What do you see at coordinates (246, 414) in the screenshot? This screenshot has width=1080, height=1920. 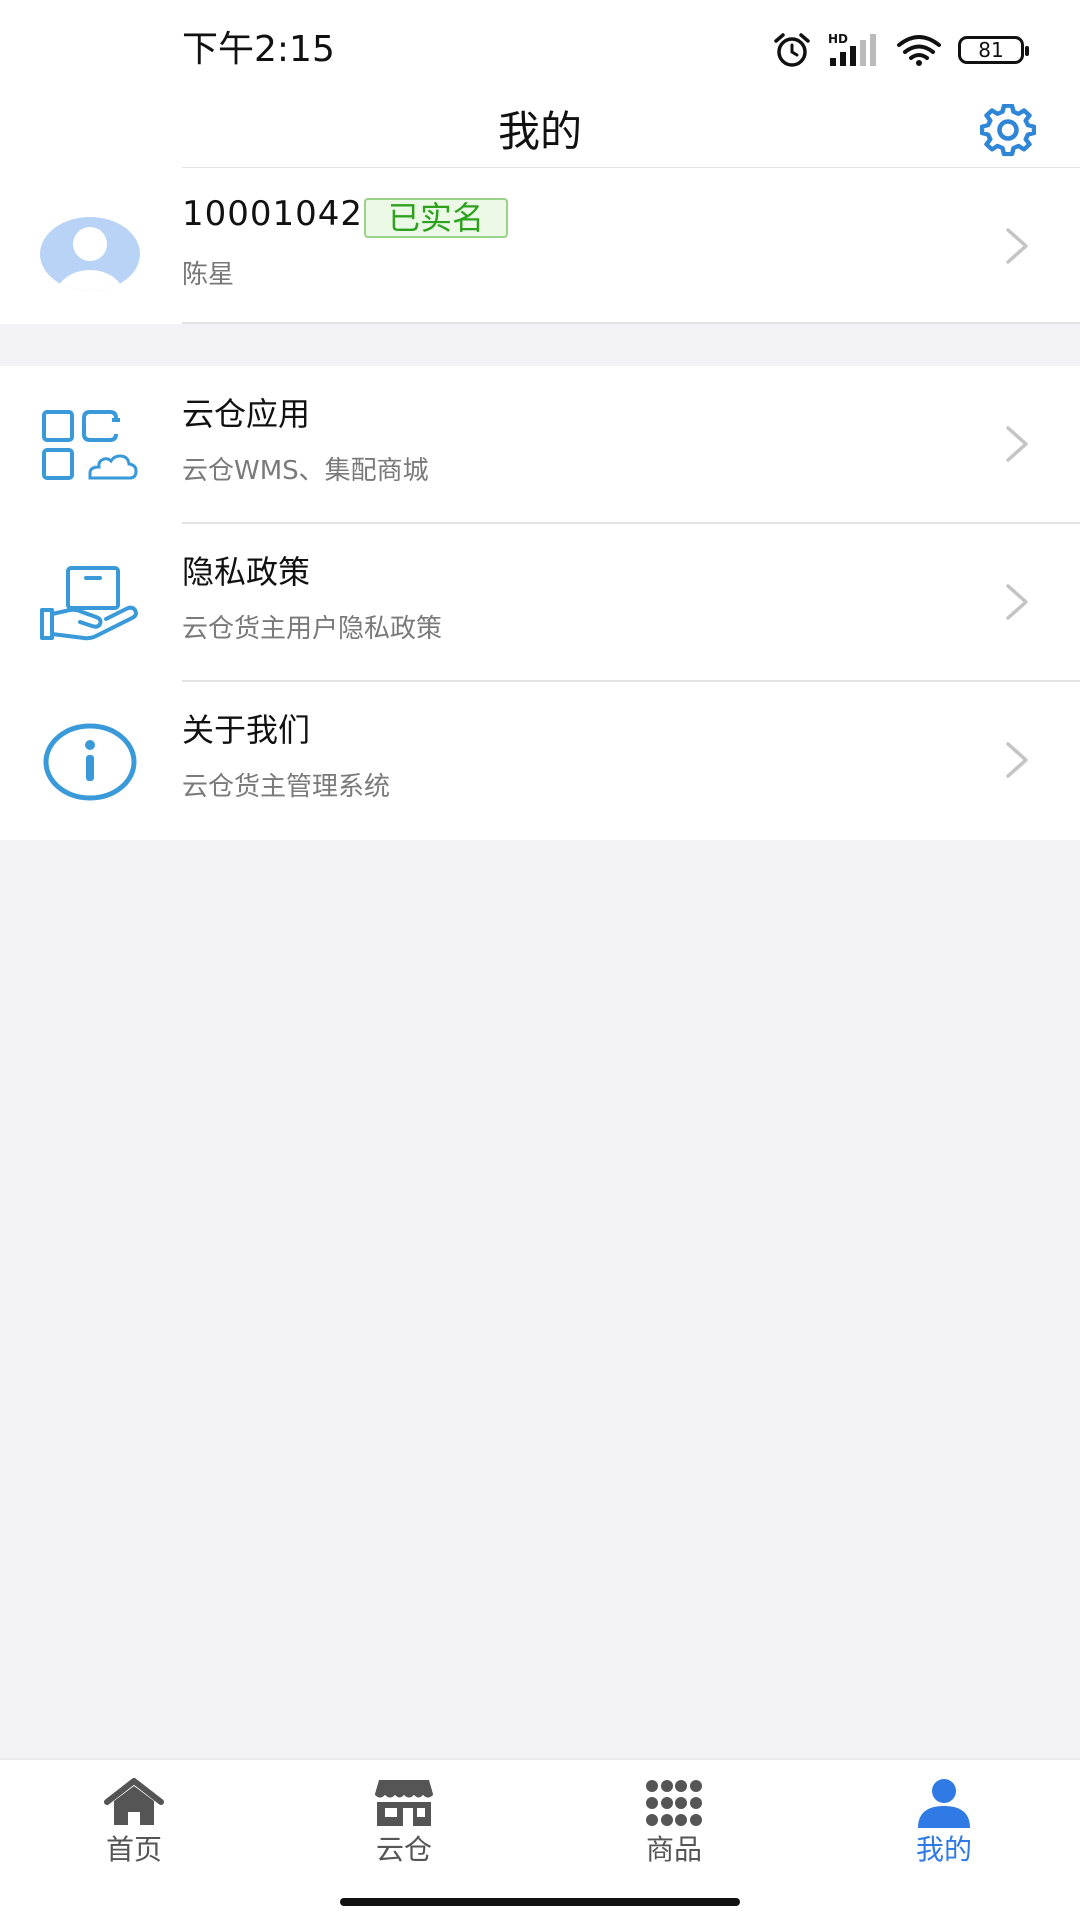 I see `menu-item-title: 云仓应用` at bounding box center [246, 414].